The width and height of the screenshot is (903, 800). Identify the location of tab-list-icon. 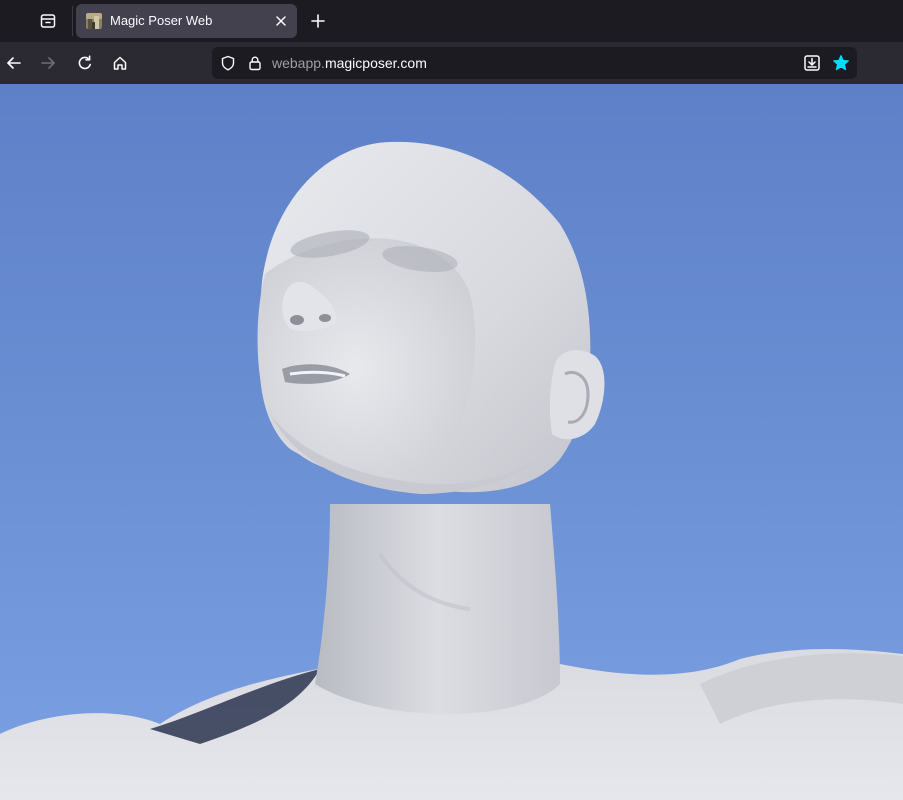
(48, 21).